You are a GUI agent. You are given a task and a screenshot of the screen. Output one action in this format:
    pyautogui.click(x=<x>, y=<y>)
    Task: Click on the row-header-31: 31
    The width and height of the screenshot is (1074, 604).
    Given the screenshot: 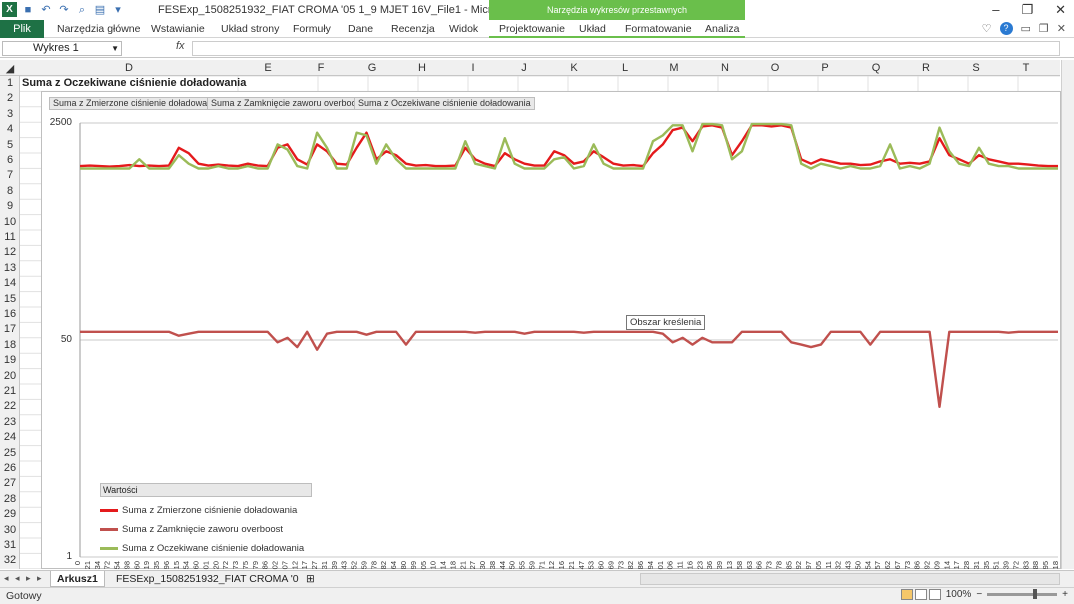 What is the action you would take?
    pyautogui.click(x=10, y=545)
    